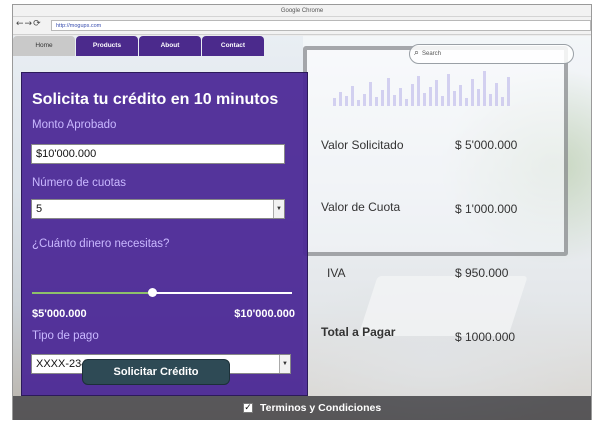  Describe the element at coordinates (170, 46) in the screenshot. I see `tab-about: About` at that location.